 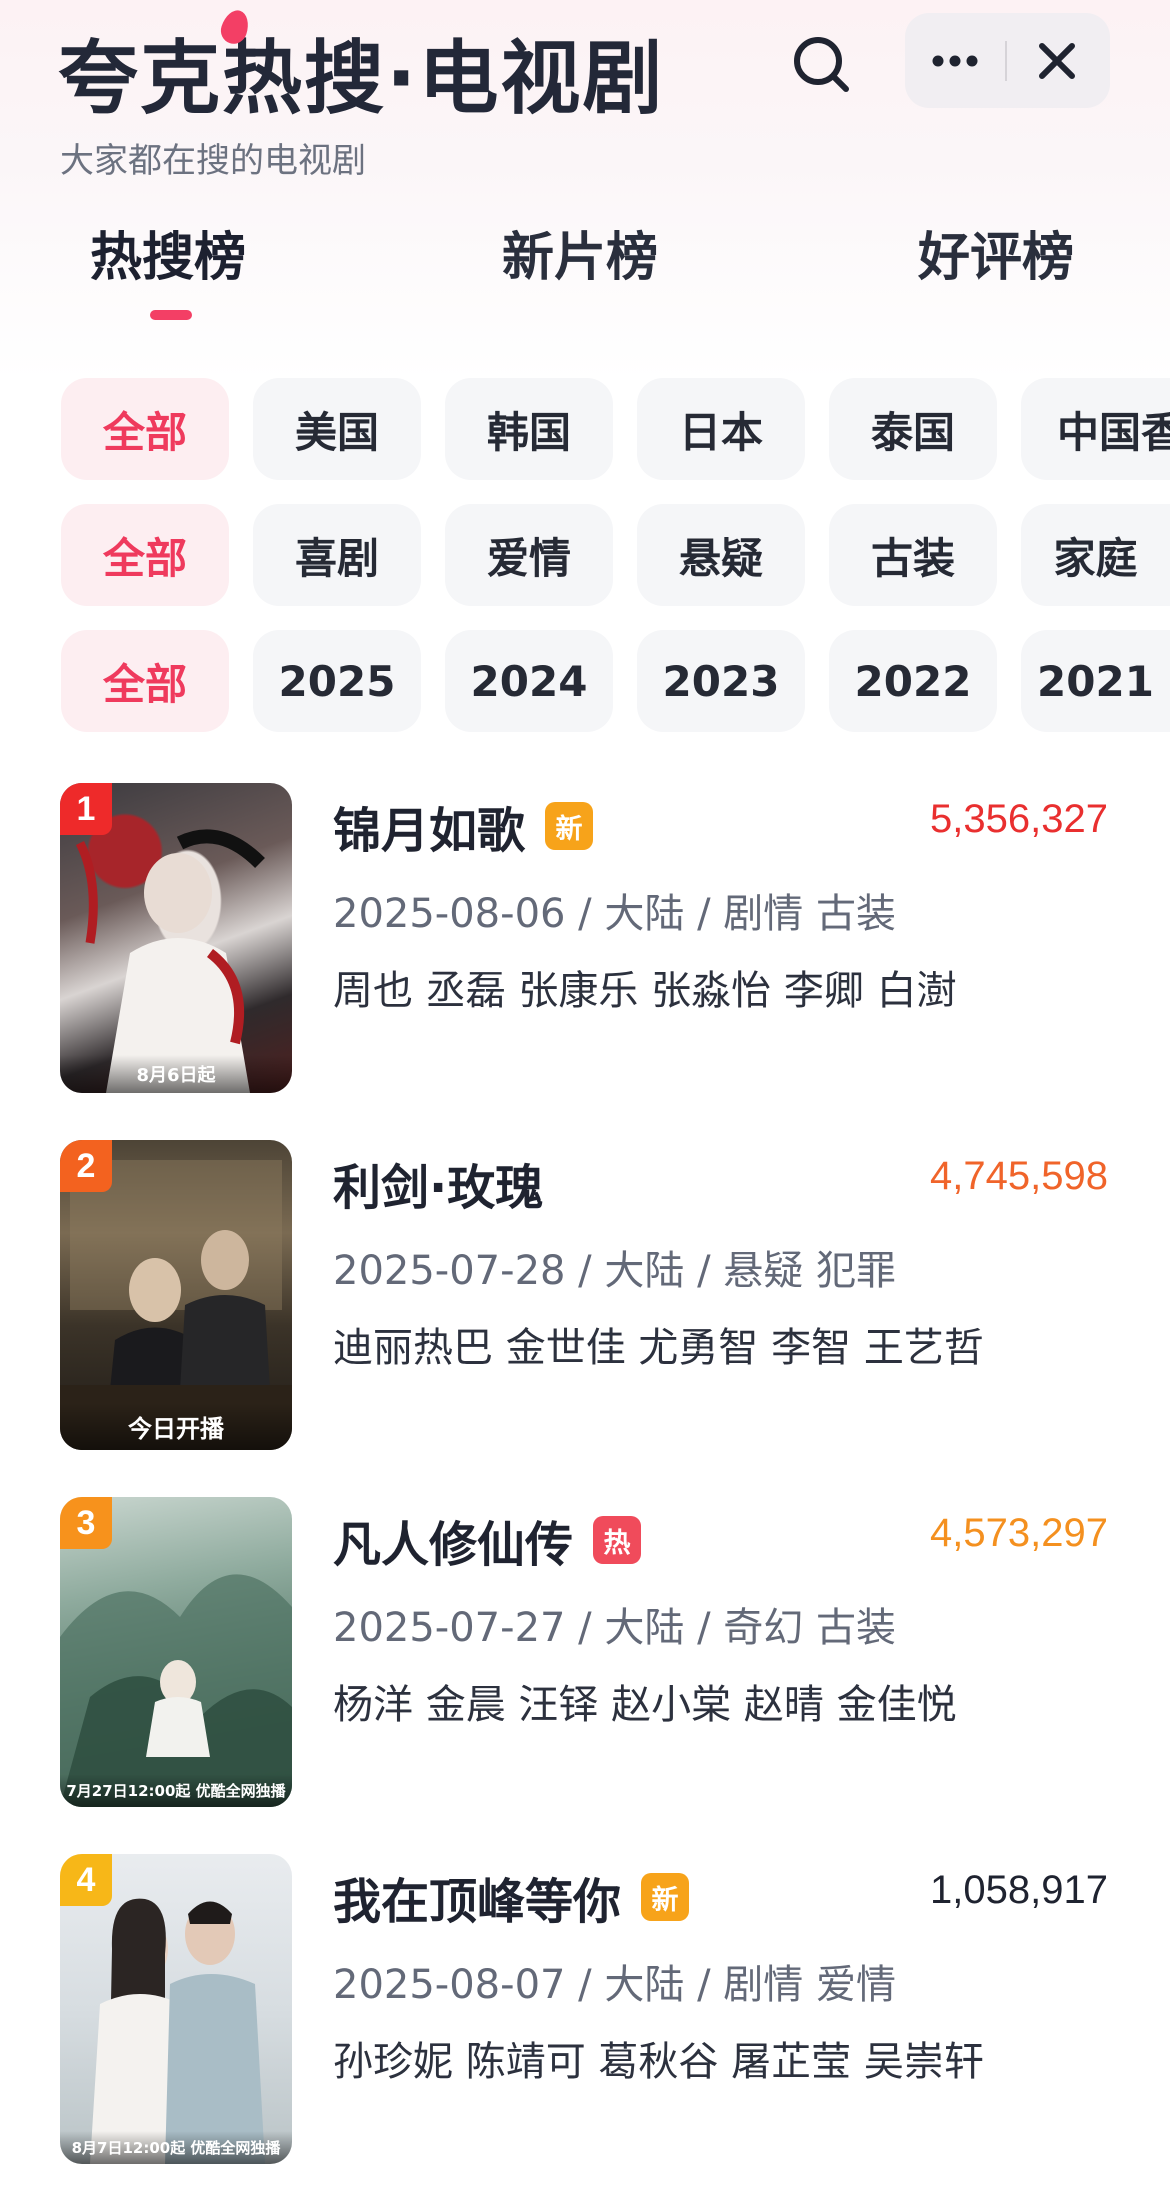 What do you see at coordinates (617, 1540) in the screenshot?
I see `hot-badge: 热` at bounding box center [617, 1540].